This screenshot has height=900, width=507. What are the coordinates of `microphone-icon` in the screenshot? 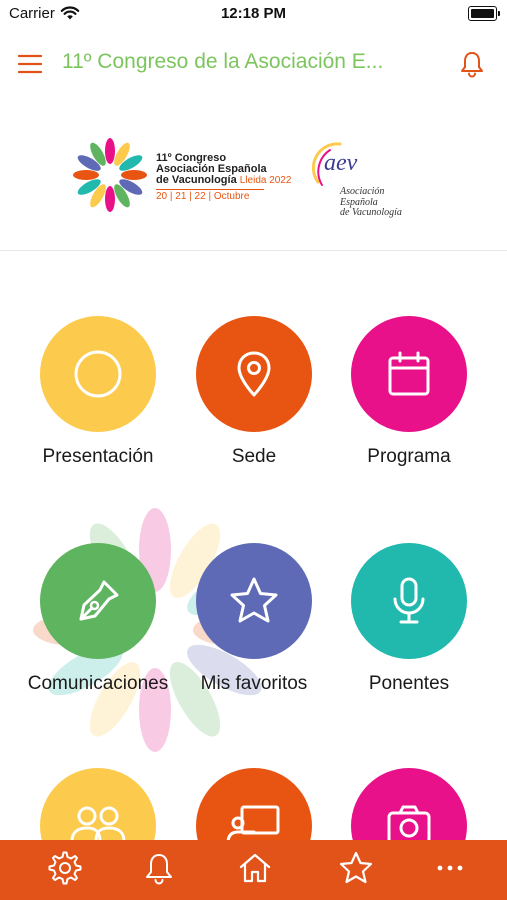 It's located at (409, 600).